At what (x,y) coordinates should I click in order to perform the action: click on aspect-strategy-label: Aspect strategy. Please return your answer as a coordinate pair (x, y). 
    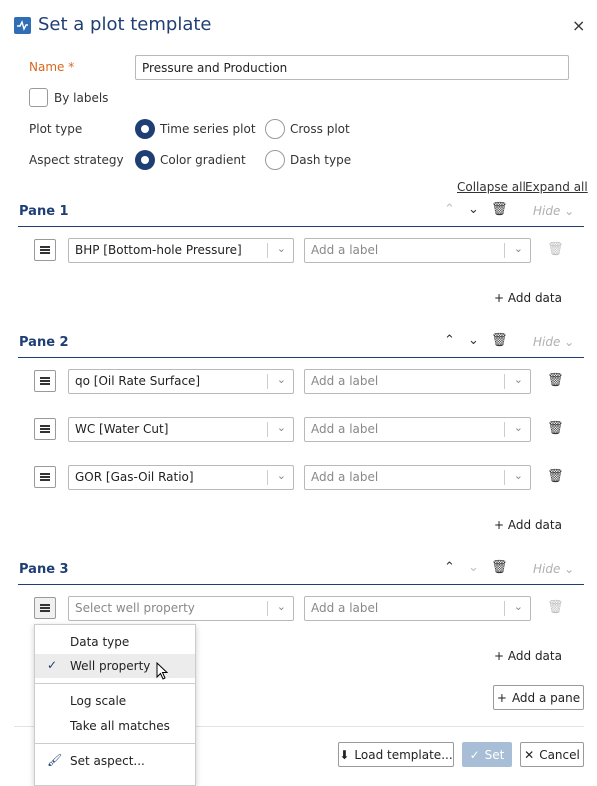
    Looking at the image, I should click on (76, 160).